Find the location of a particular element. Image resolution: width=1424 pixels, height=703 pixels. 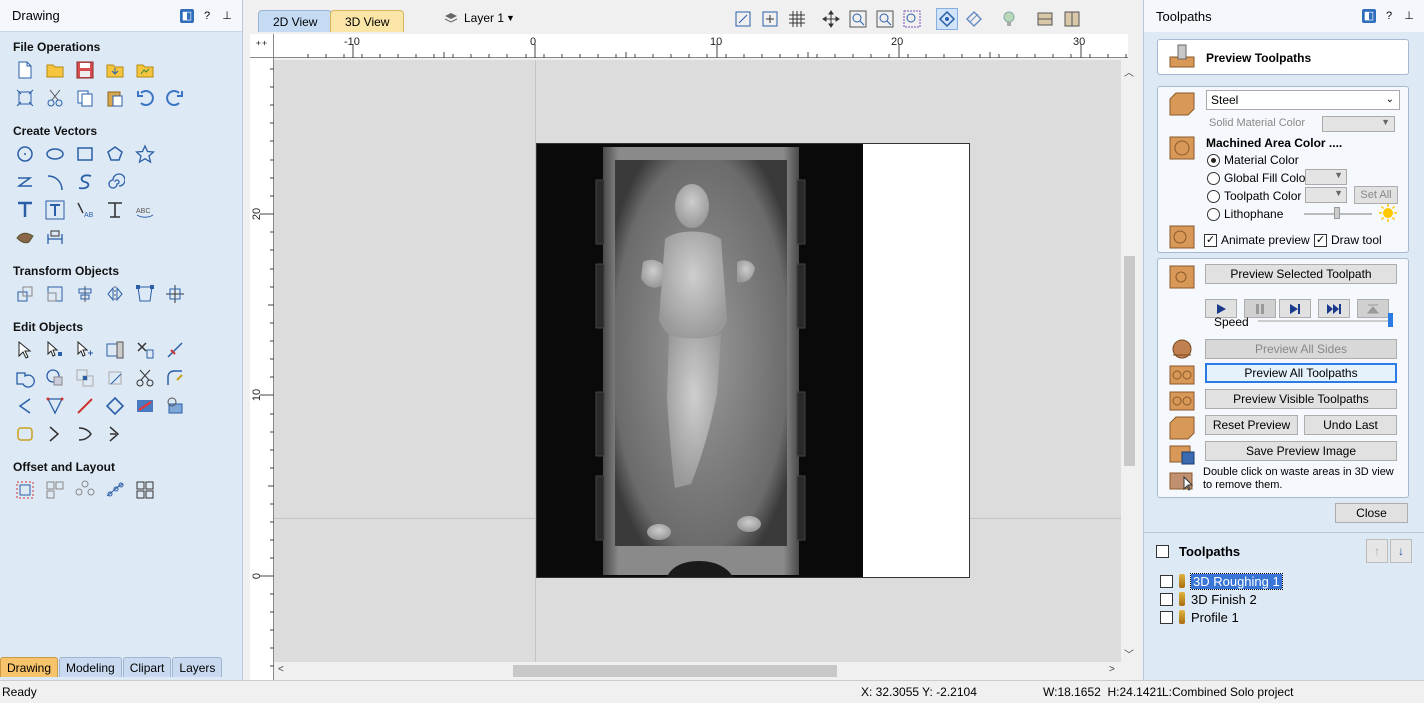

undo-icon is located at coordinates (145, 98).